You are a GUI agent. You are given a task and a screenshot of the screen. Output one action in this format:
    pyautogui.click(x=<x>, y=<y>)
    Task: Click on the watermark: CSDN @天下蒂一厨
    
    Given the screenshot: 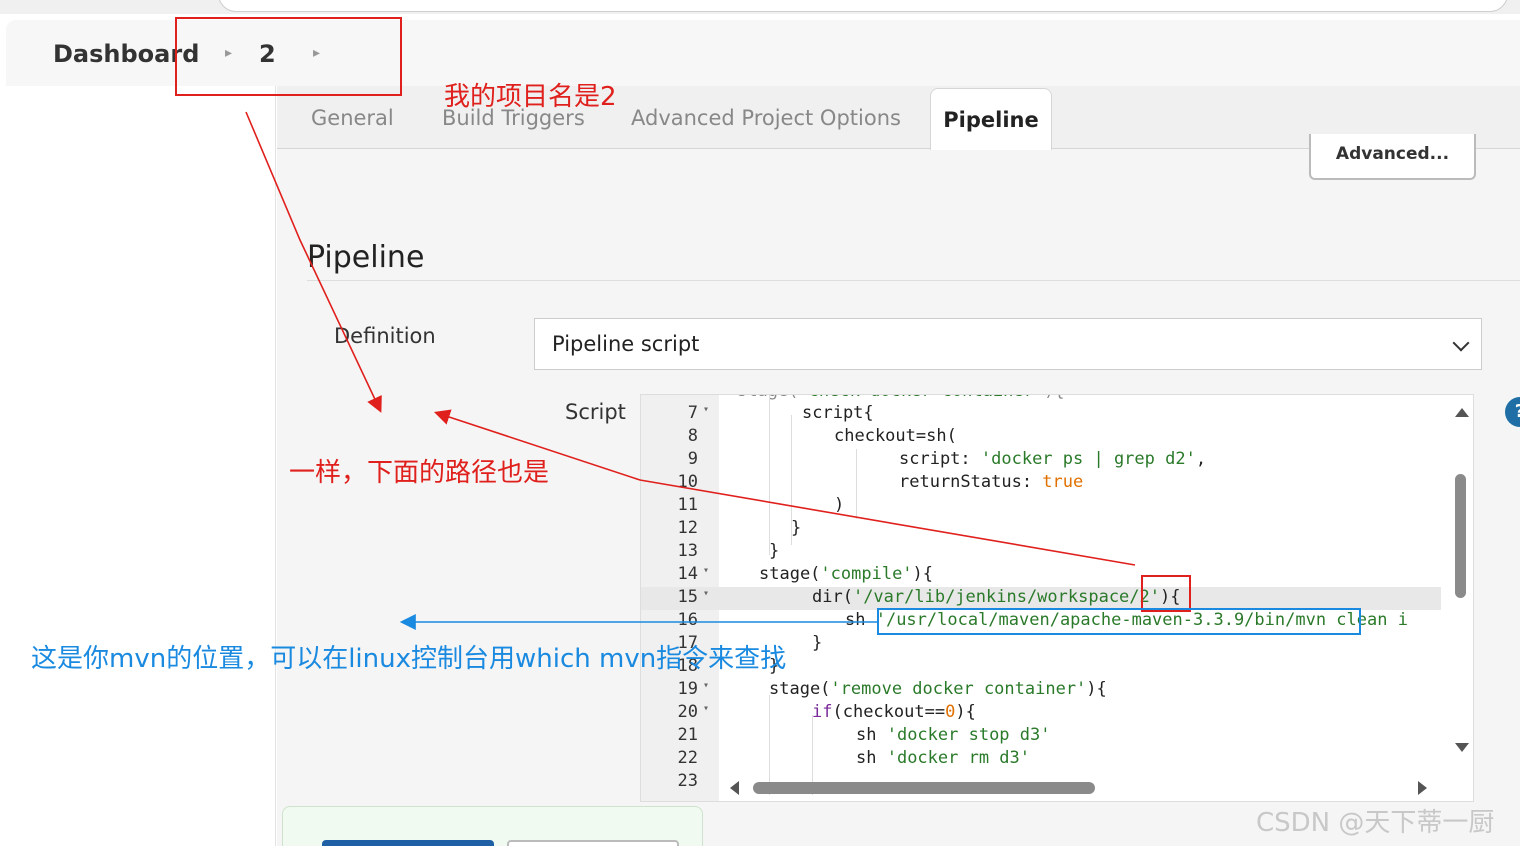 What is the action you would take?
    pyautogui.click(x=1375, y=823)
    